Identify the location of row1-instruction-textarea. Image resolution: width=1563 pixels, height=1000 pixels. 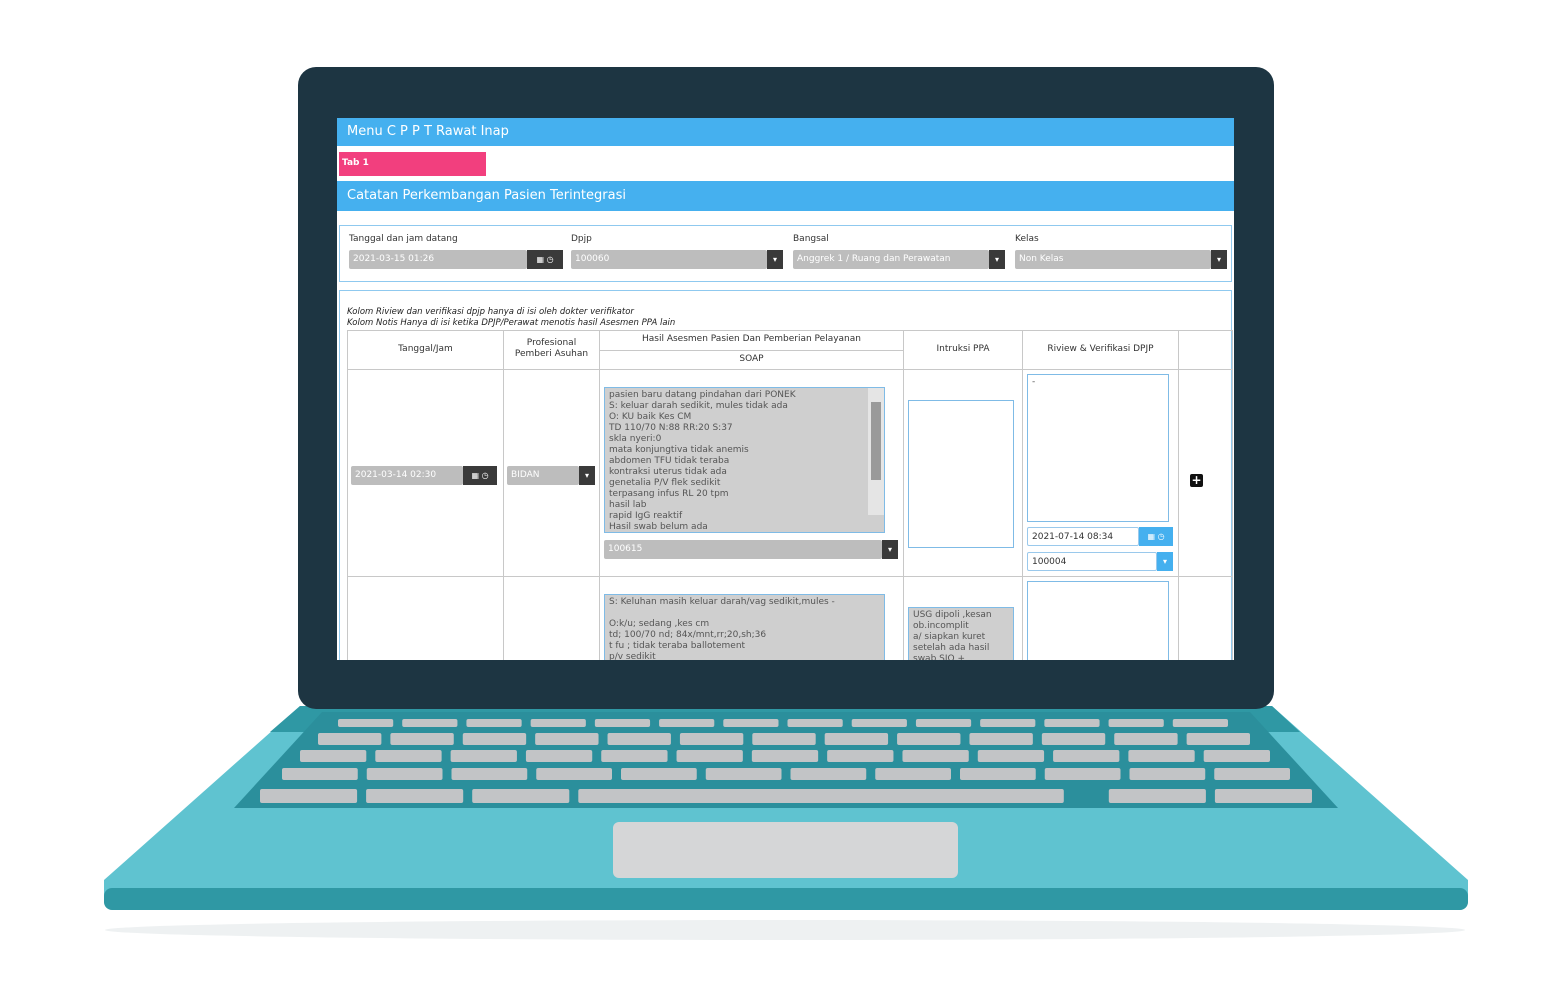
(961, 474).